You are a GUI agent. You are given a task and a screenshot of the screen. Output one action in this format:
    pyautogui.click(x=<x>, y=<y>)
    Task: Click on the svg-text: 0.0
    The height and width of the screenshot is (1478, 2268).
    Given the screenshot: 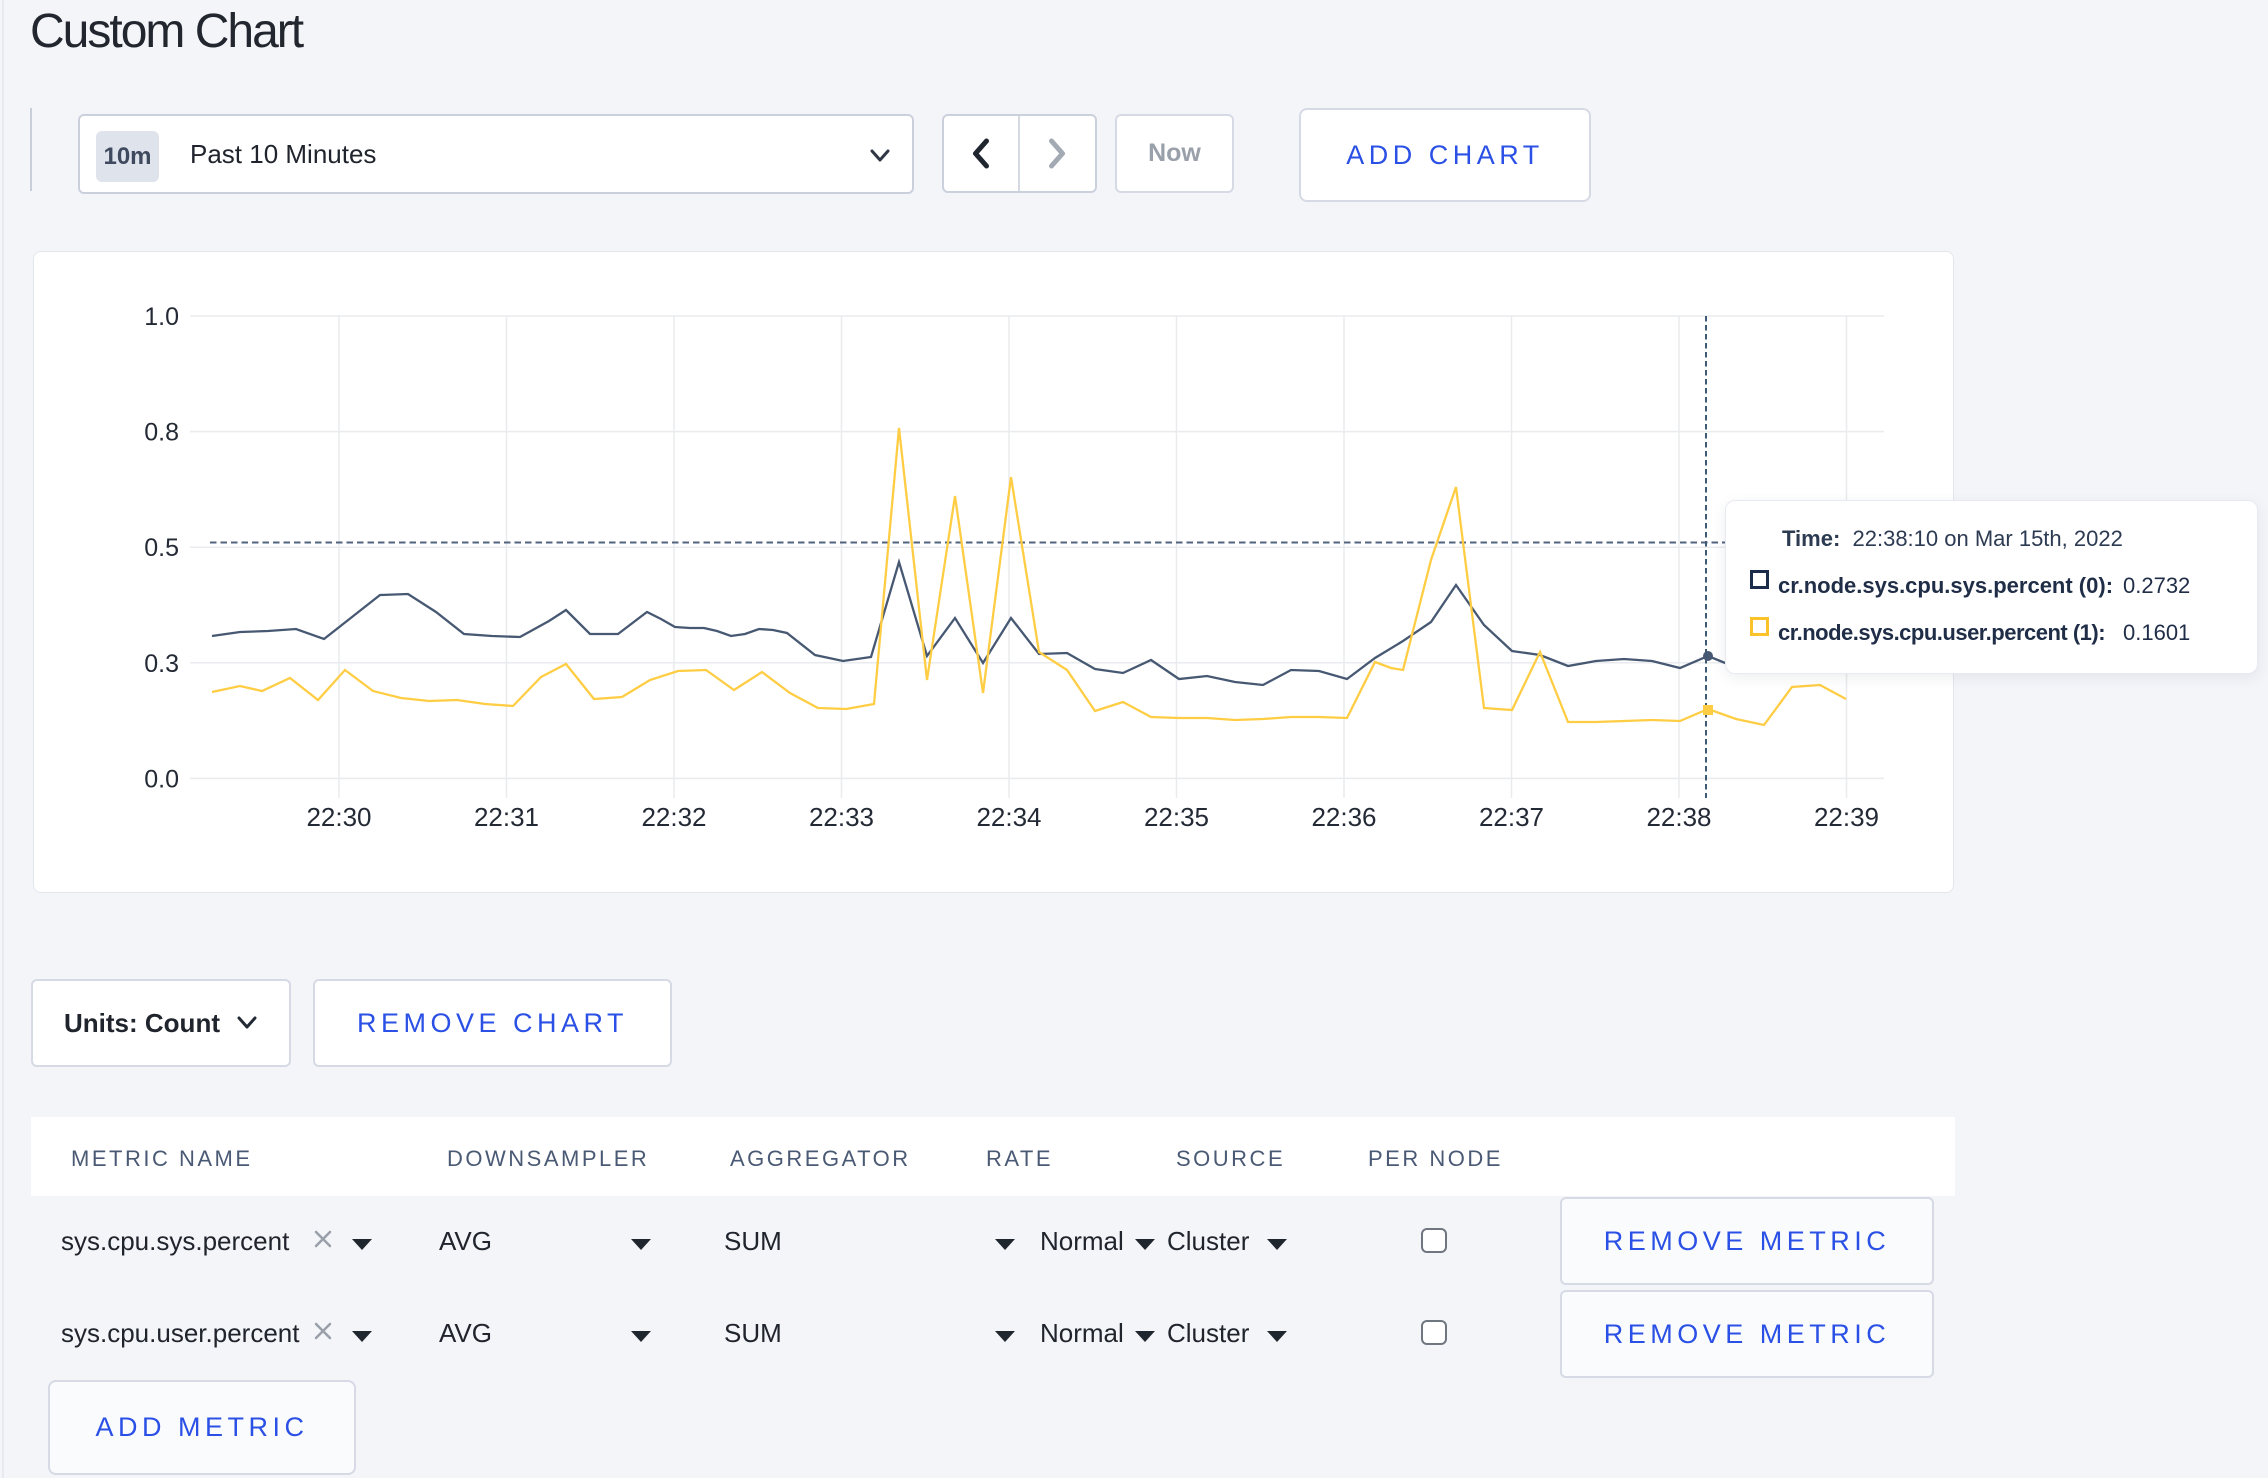 What is the action you would take?
    pyautogui.click(x=161, y=779)
    